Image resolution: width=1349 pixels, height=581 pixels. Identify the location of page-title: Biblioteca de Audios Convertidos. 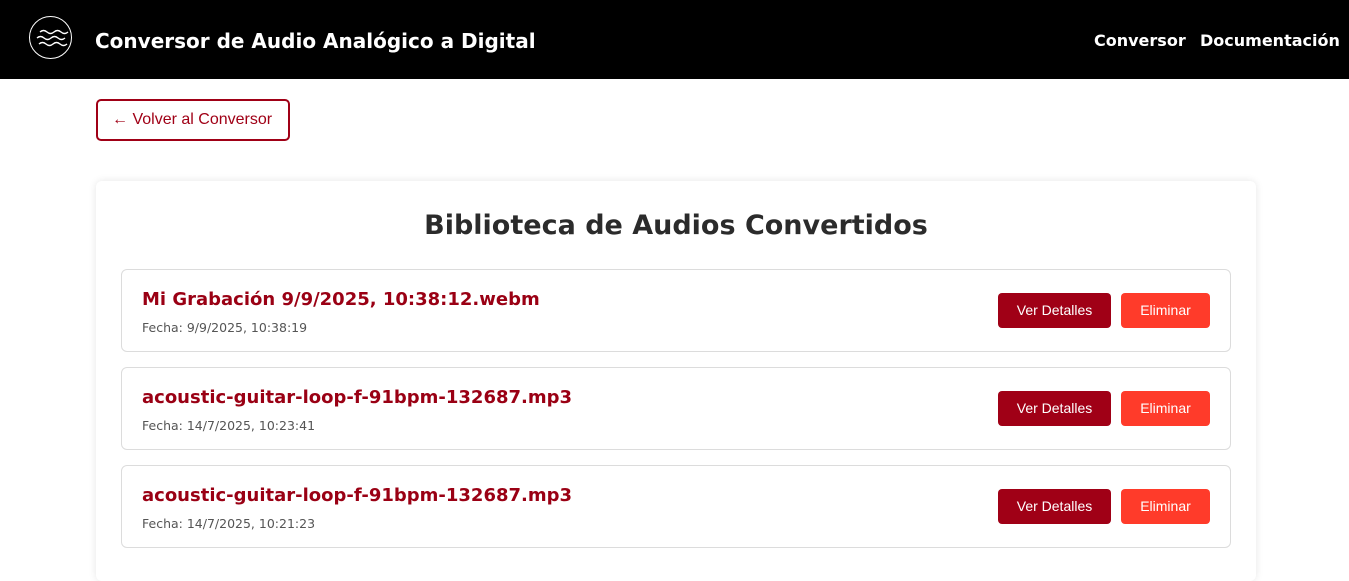
(676, 225).